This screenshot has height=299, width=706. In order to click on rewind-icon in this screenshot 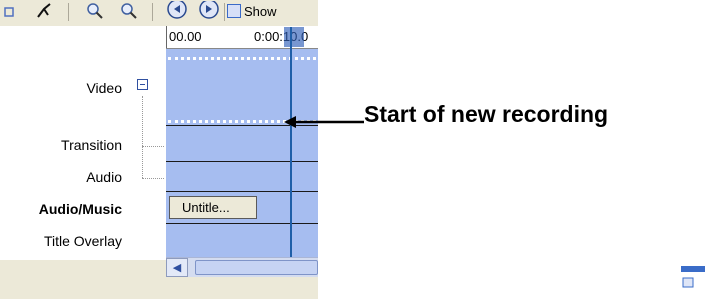, I will do `click(177, 11)`.